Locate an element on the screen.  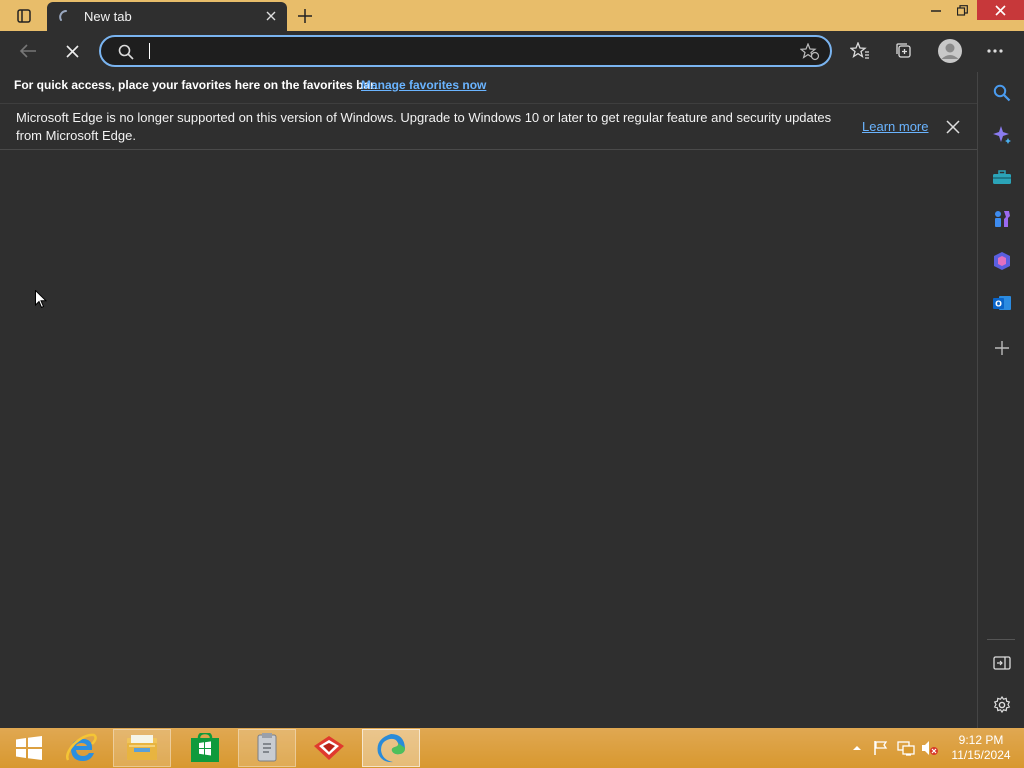
sidebar-tools-button is located at coordinates (1002, 177).